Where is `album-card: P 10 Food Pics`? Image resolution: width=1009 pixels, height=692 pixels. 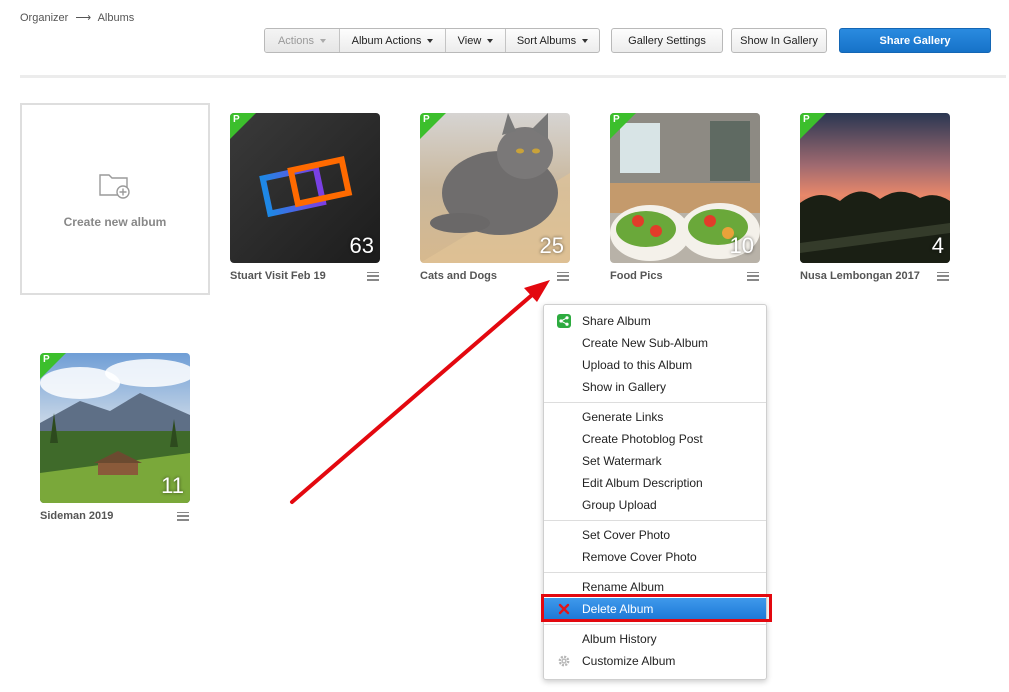
album-card: P 10 Food Pics is located at coordinates (685, 197).